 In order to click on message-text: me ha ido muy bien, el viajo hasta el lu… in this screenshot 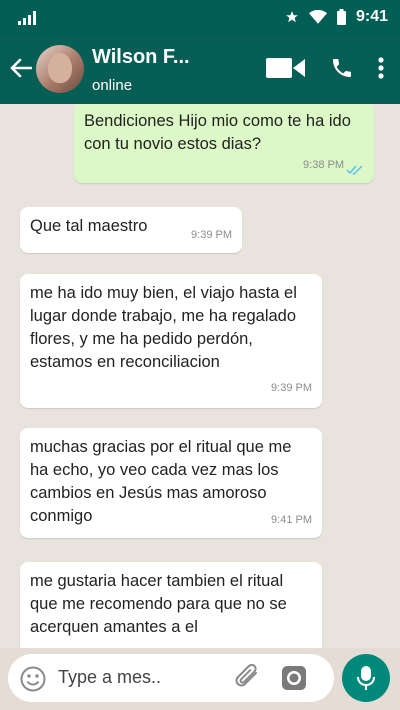, I will do `click(163, 327)`.